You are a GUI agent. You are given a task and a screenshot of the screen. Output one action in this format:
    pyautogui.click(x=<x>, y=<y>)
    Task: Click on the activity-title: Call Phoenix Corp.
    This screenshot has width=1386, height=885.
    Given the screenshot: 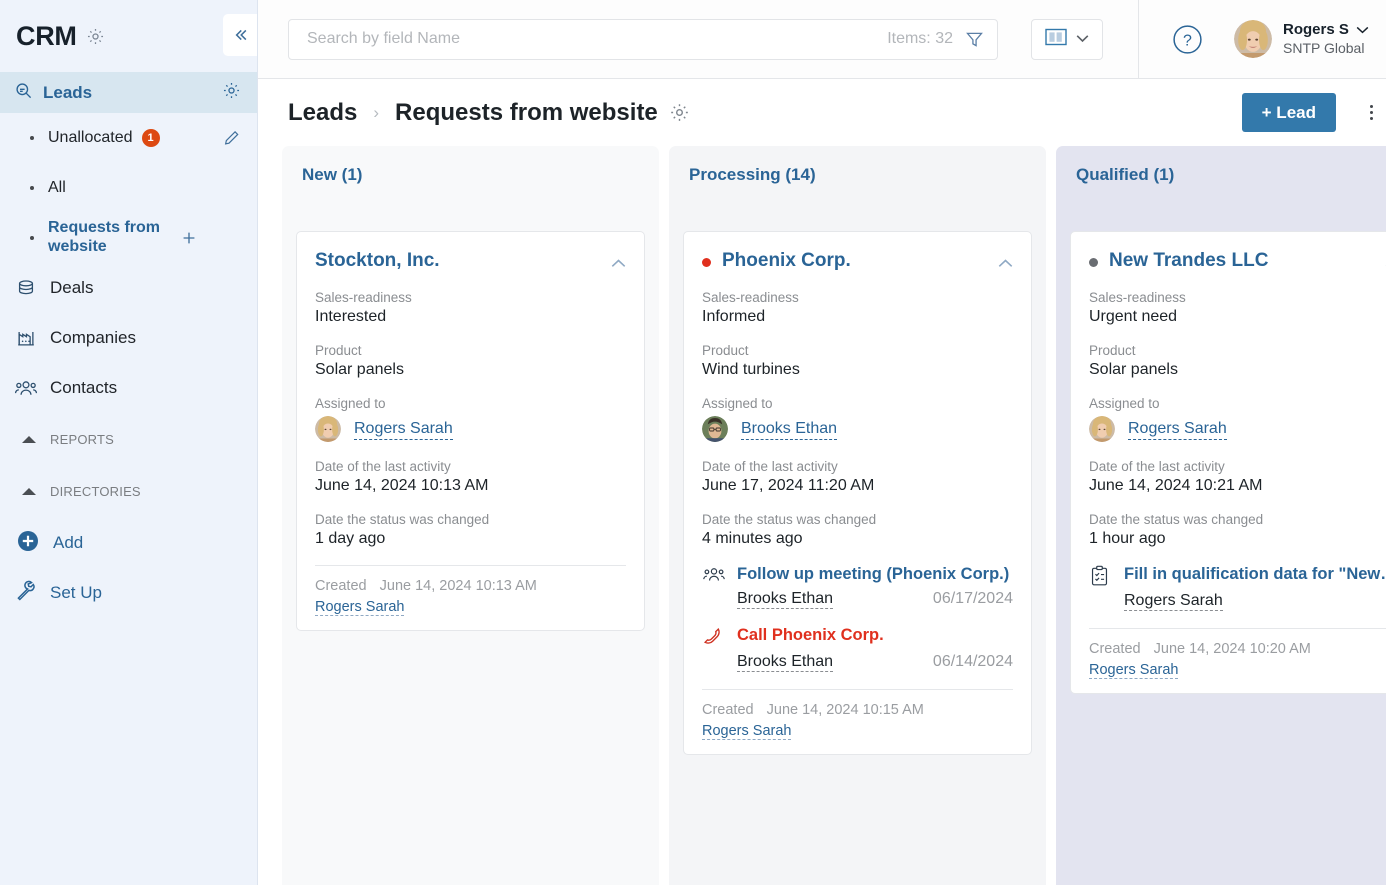 What is the action you would take?
    pyautogui.click(x=810, y=635)
    